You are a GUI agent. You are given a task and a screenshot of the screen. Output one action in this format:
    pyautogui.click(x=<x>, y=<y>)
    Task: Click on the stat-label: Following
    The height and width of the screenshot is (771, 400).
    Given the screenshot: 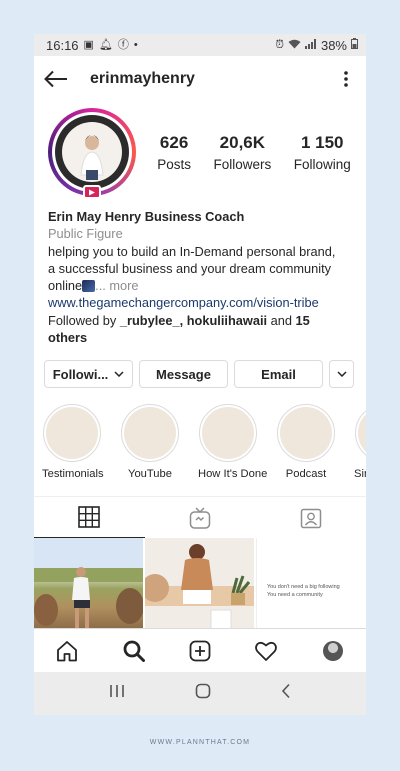 What is the action you would take?
    pyautogui.click(x=322, y=164)
    